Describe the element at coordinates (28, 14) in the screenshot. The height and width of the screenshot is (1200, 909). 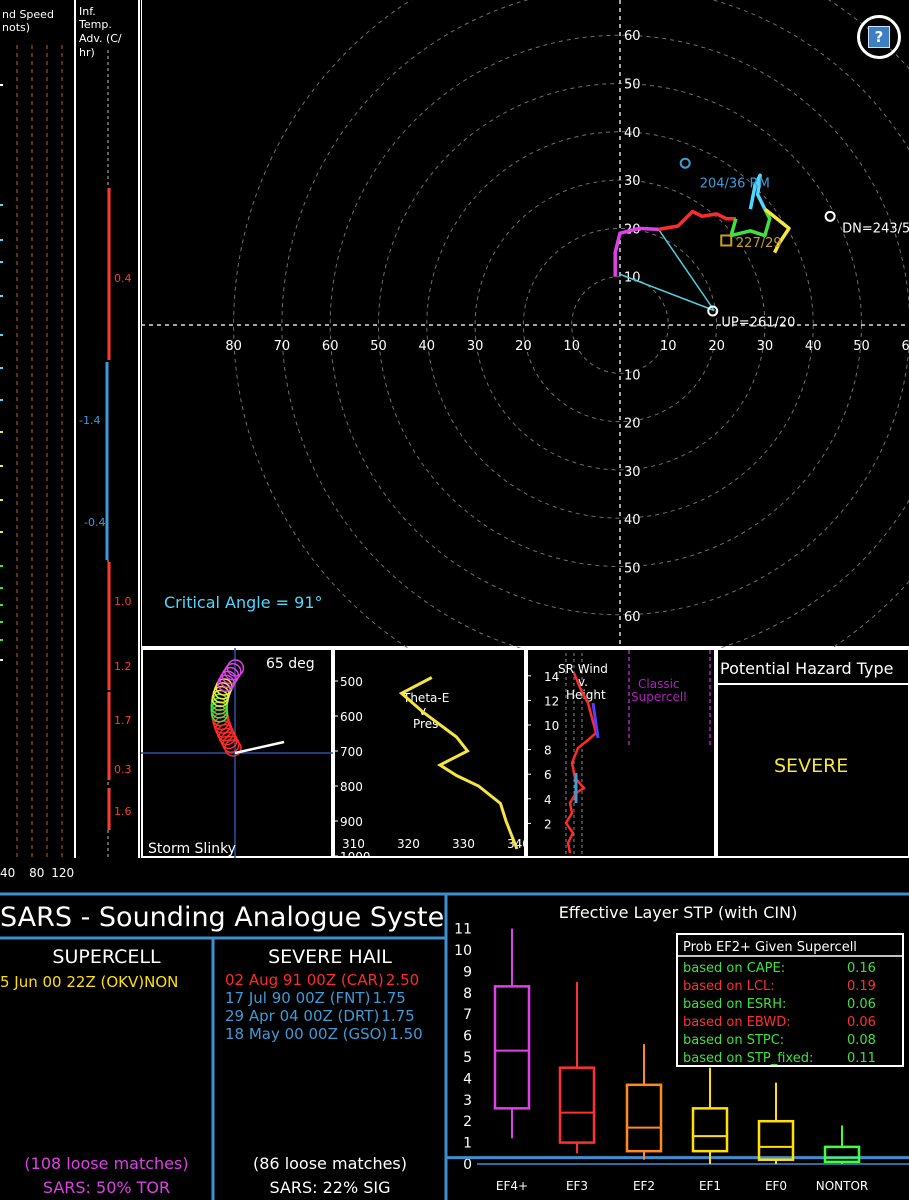
I see `wind-speed-label-1: nd Speed` at that location.